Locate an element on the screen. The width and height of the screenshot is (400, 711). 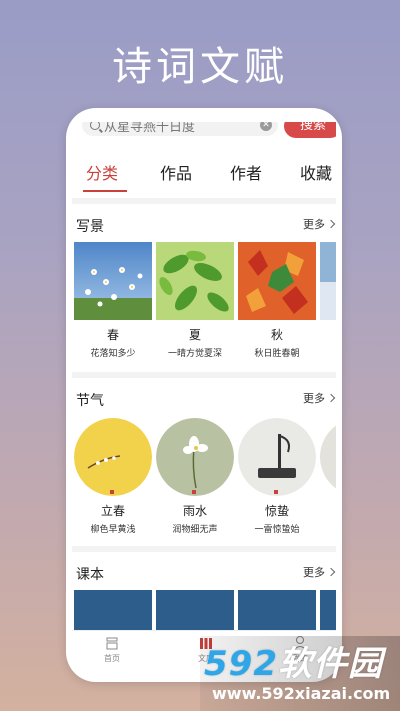
tab-works: 作品 is located at coordinates (176, 172).